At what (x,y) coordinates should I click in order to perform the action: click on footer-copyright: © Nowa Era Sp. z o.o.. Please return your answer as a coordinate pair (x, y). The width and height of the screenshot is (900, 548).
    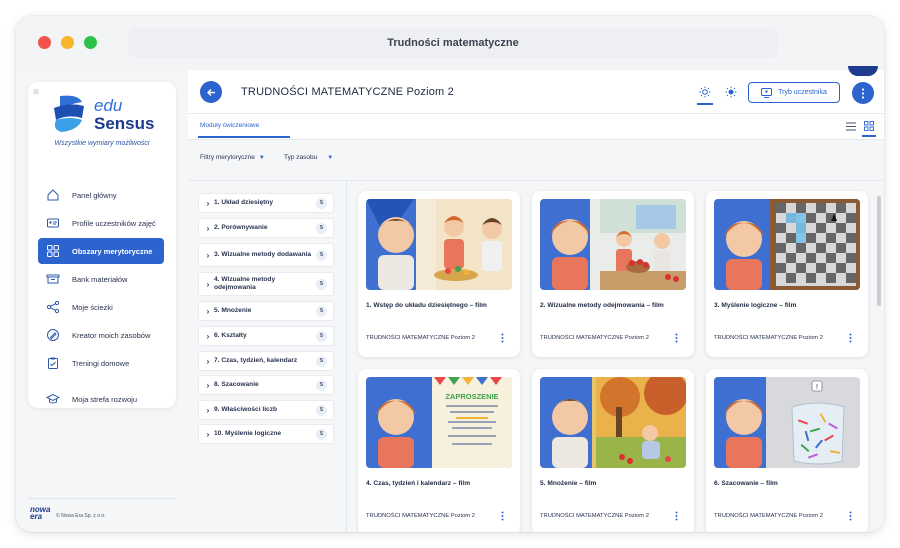
    Looking at the image, I should click on (81, 516).